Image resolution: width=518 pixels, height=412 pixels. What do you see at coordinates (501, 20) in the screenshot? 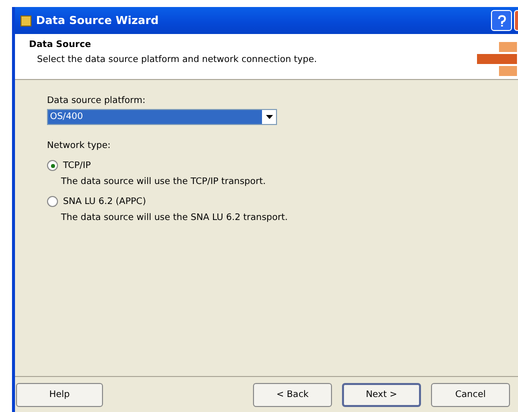
I see `help-icon` at bounding box center [501, 20].